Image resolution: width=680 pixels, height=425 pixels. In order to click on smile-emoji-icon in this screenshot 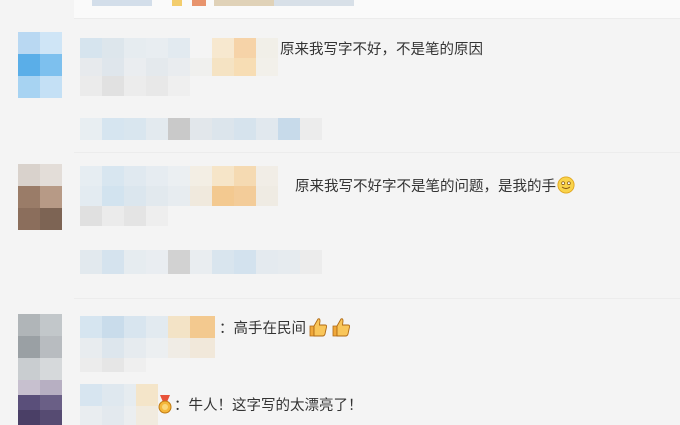, I will do `click(566, 185)`.